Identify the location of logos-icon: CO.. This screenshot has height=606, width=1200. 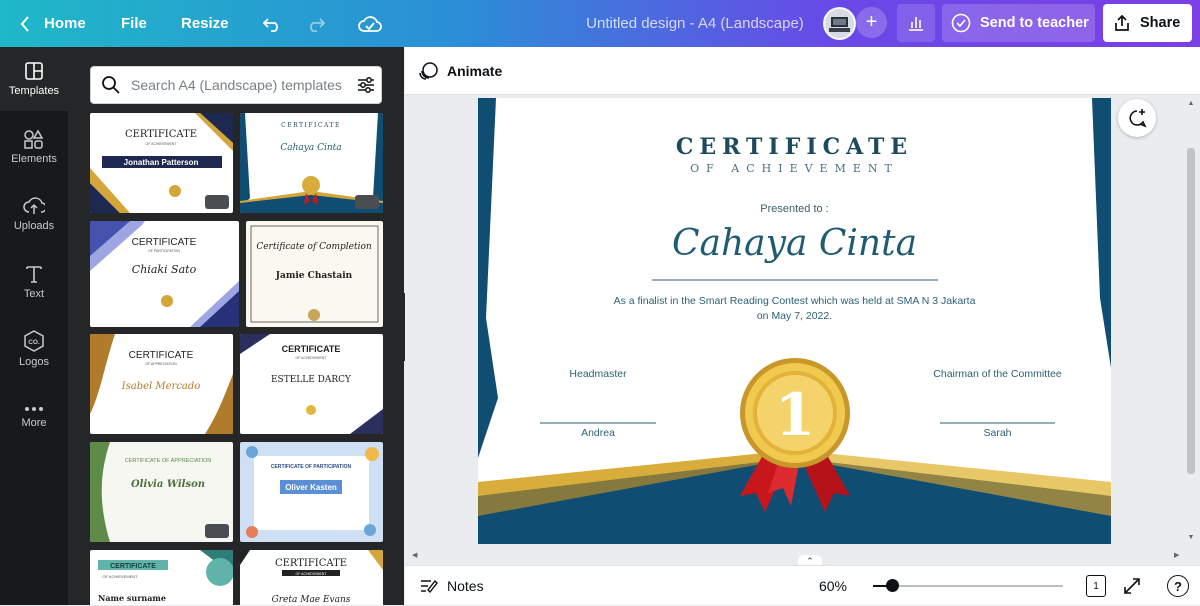
(34, 341).